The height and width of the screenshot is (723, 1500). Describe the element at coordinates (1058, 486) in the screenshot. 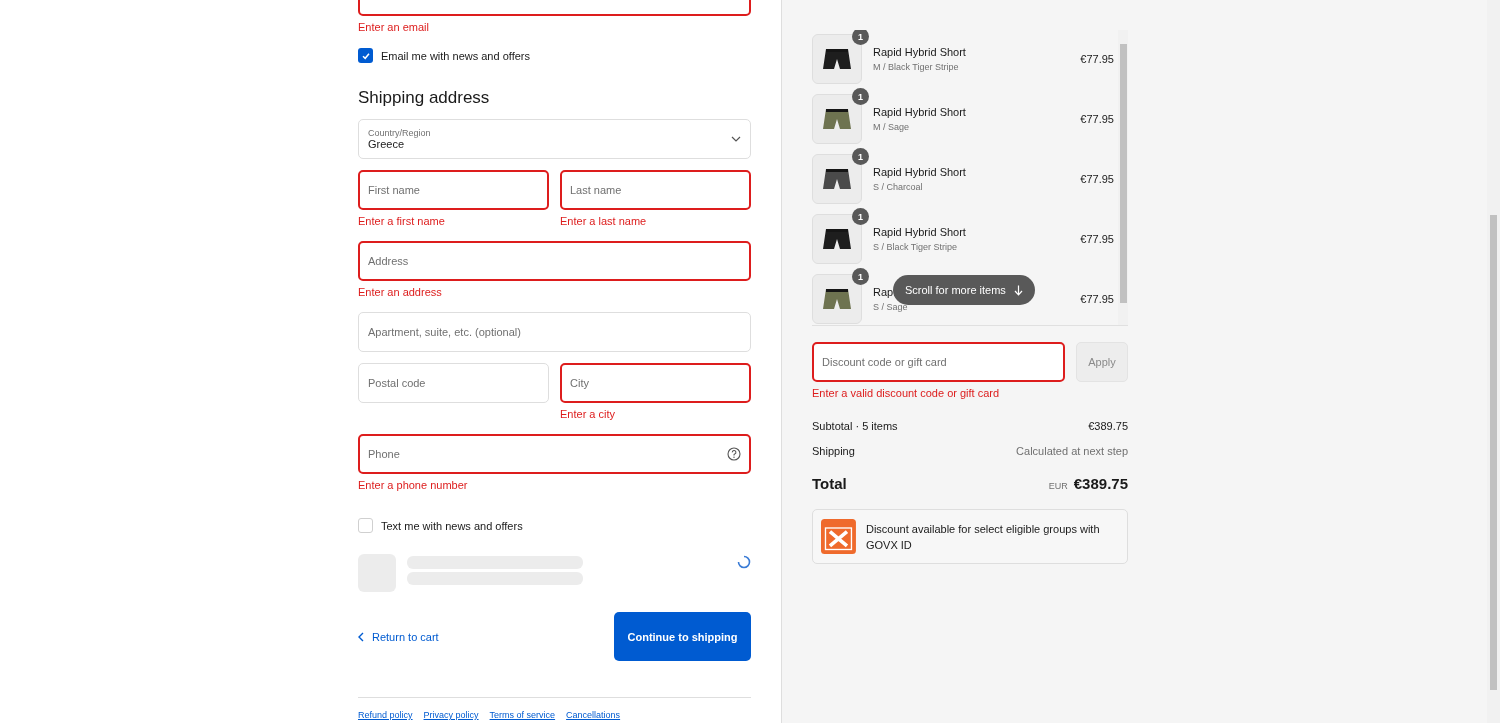

I see `currency-code: EUR` at that location.